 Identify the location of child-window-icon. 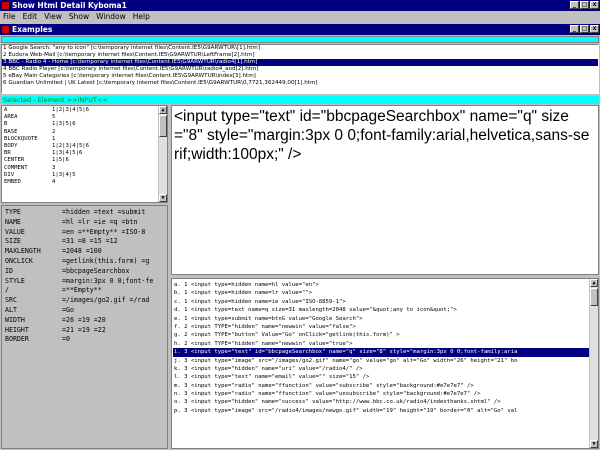
(5, 29).